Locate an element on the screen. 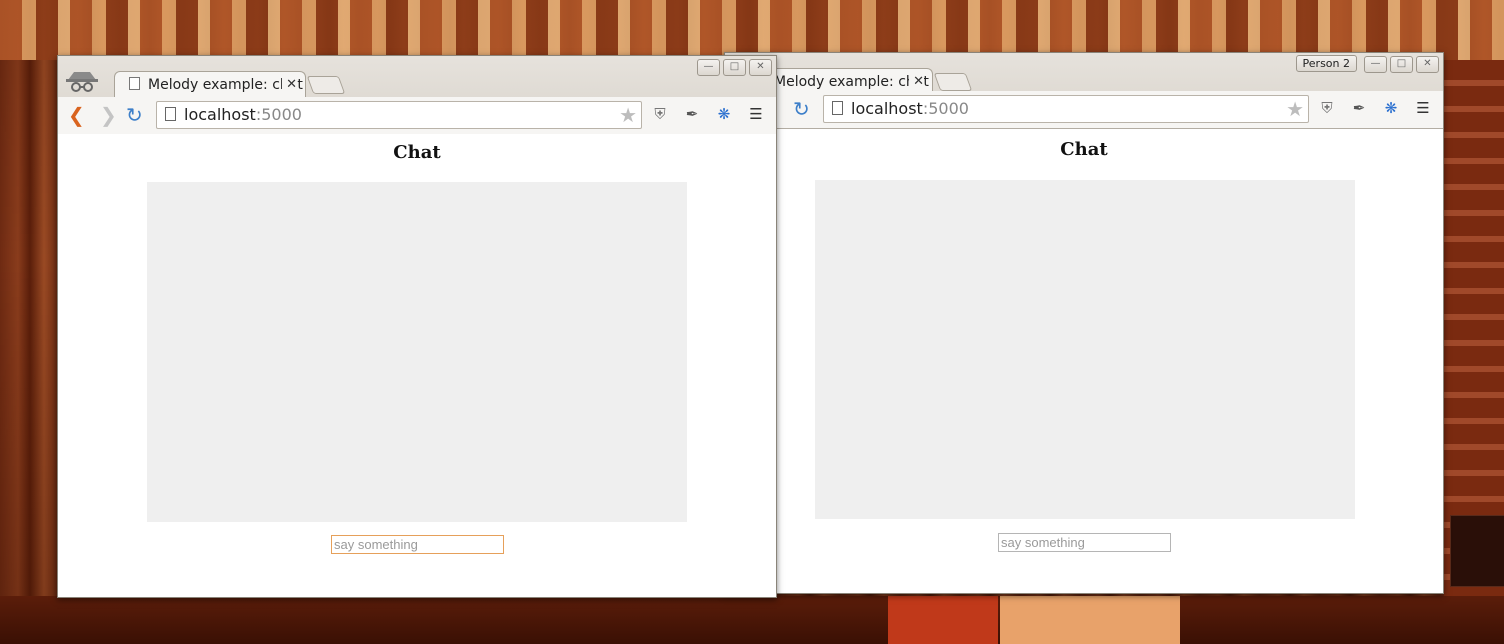  toolbar: ❮ ❯ ↻ localhost:5000 ★ ⛨ ✒ ❋ ☰ is located at coordinates (417, 115).